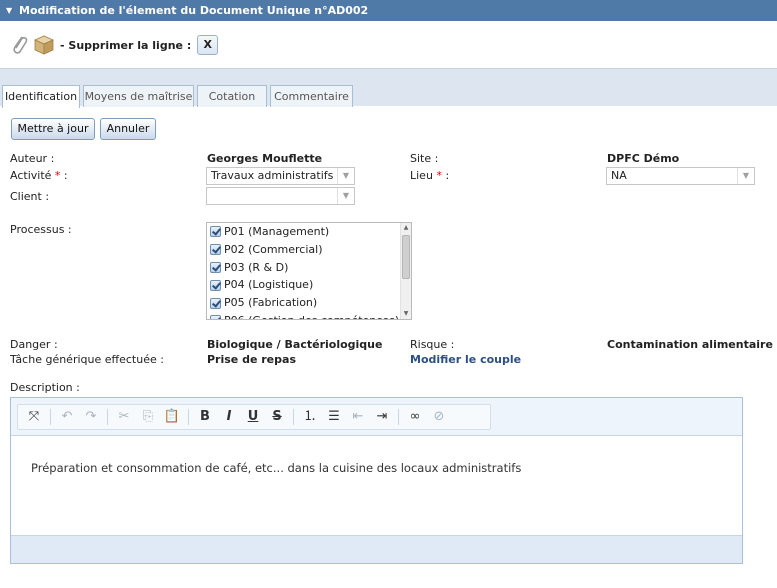 The image size is (777, 588). I want to click on scroll-up-icon: ▲, so click(406, 228).